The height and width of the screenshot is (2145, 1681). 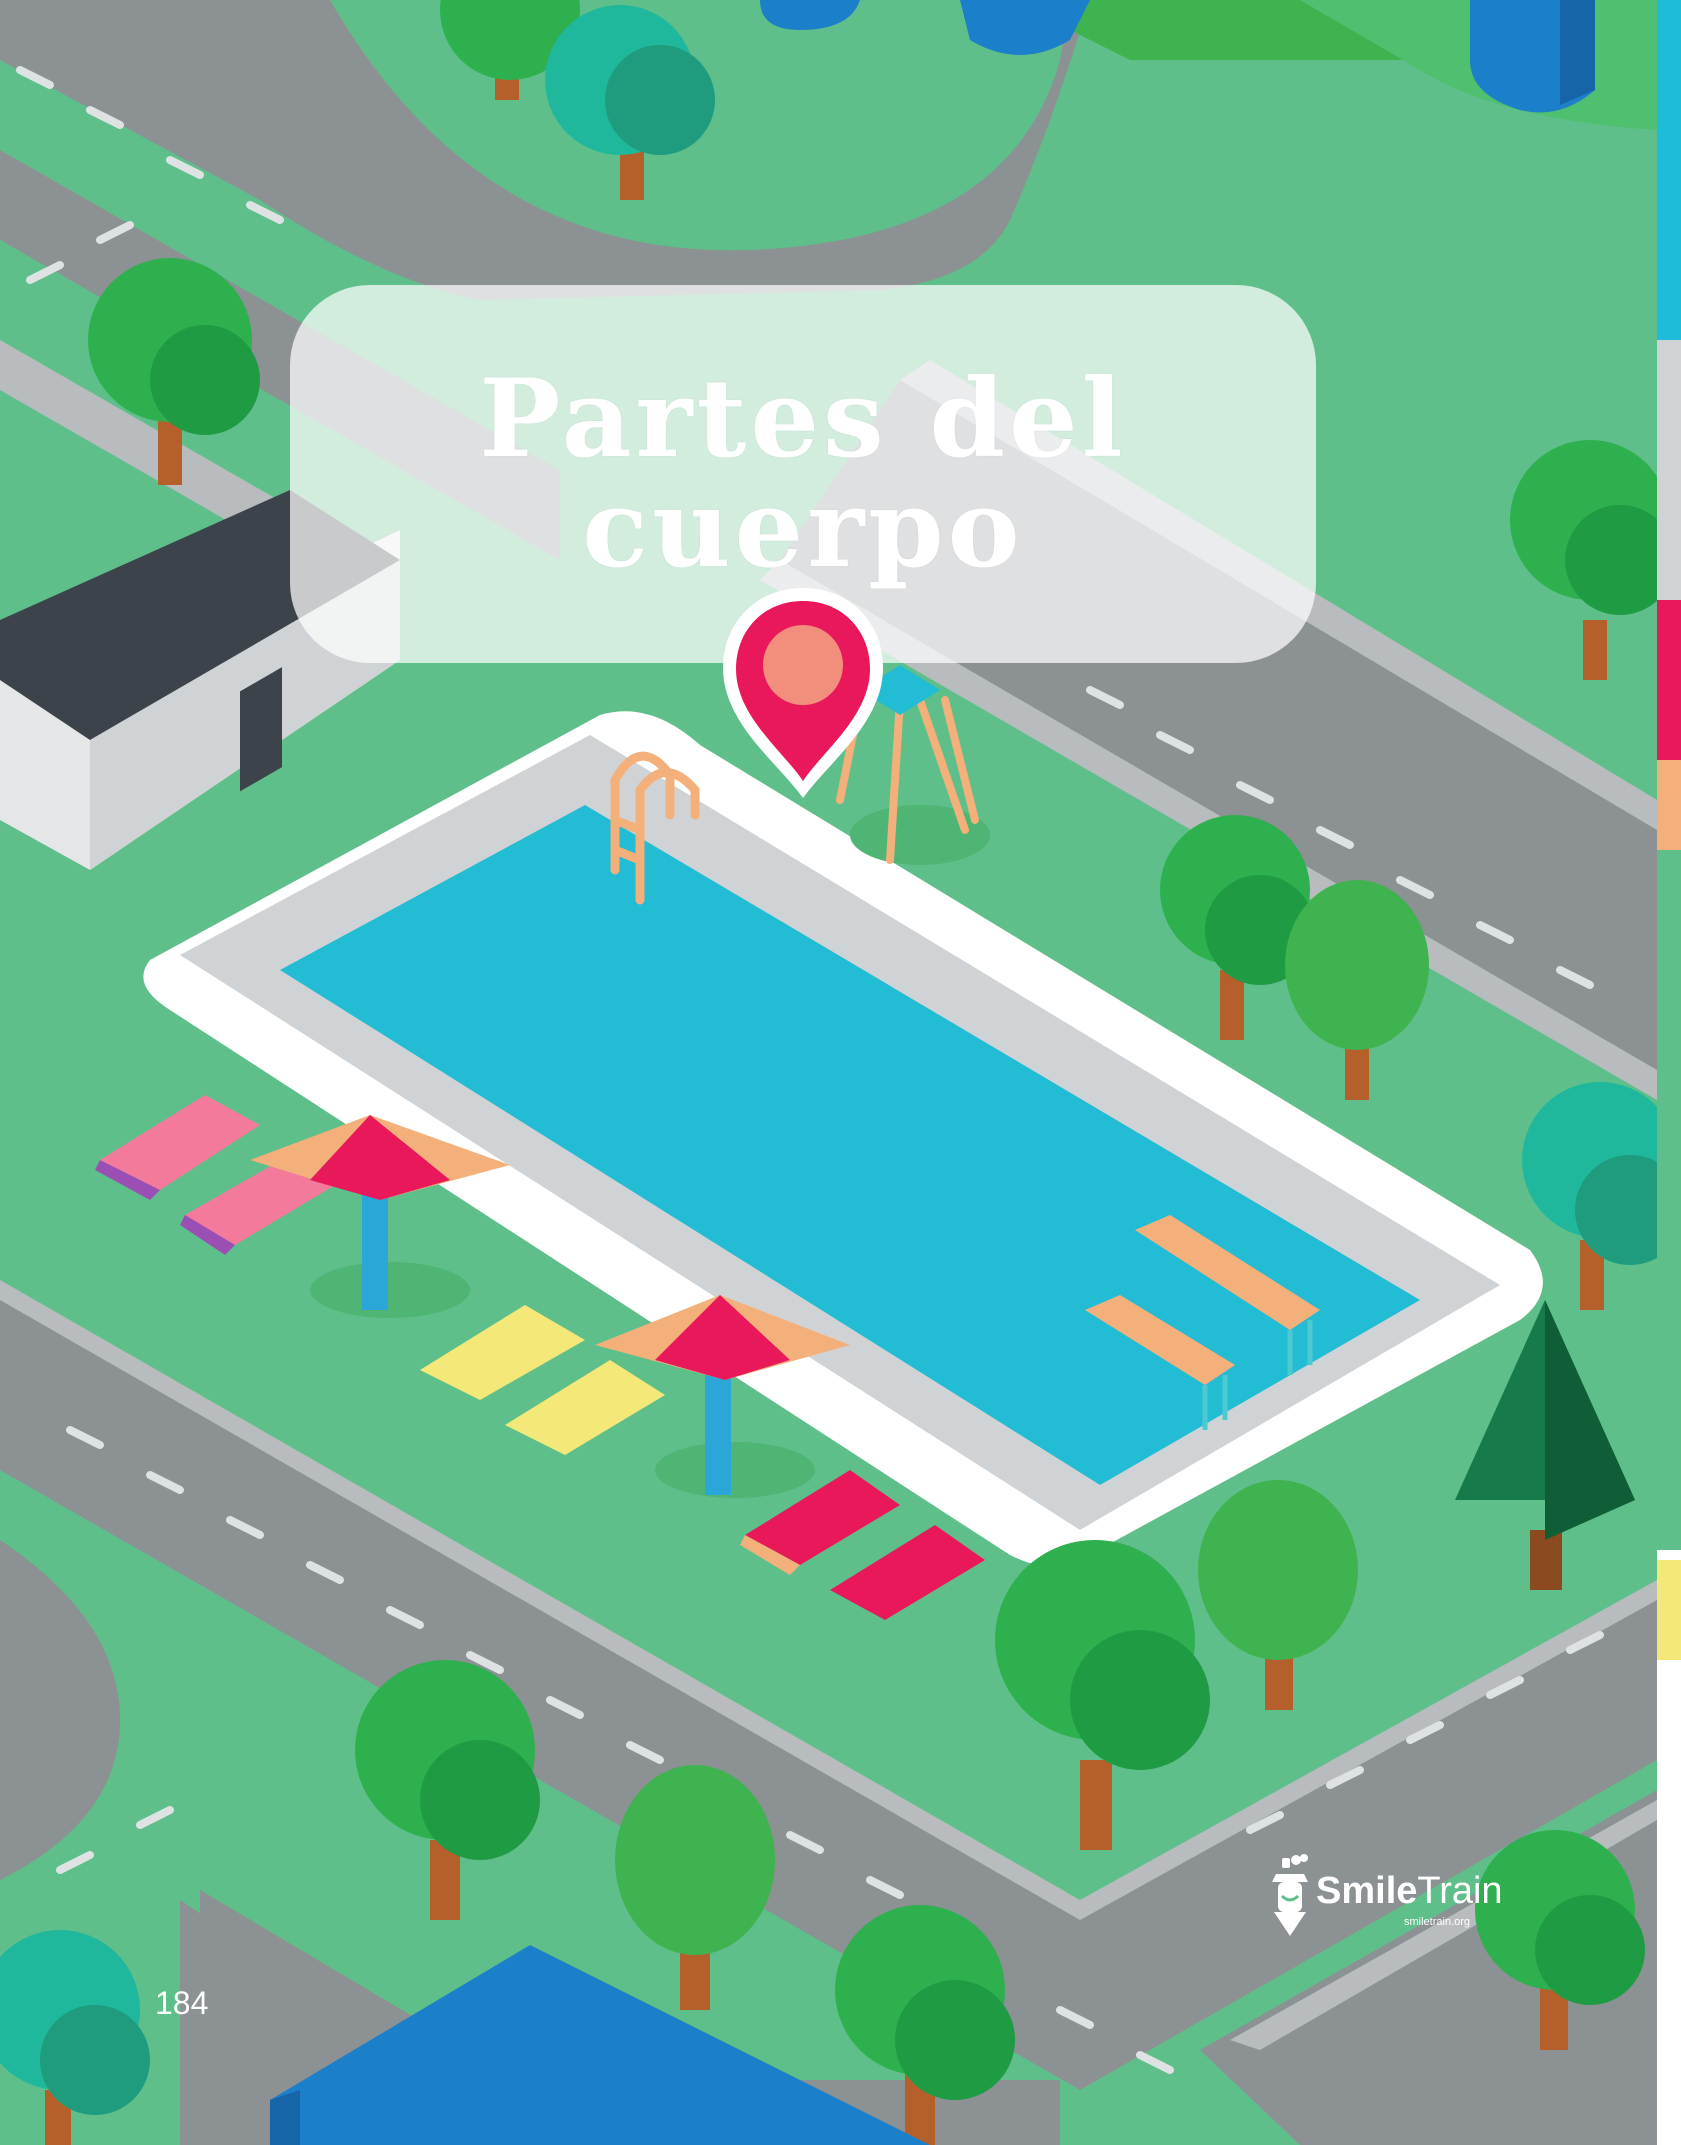 What do you see at coordinates (182, 2003) in the screenshot?
I see `page-number: 184` at bounding box center [182, 2003].